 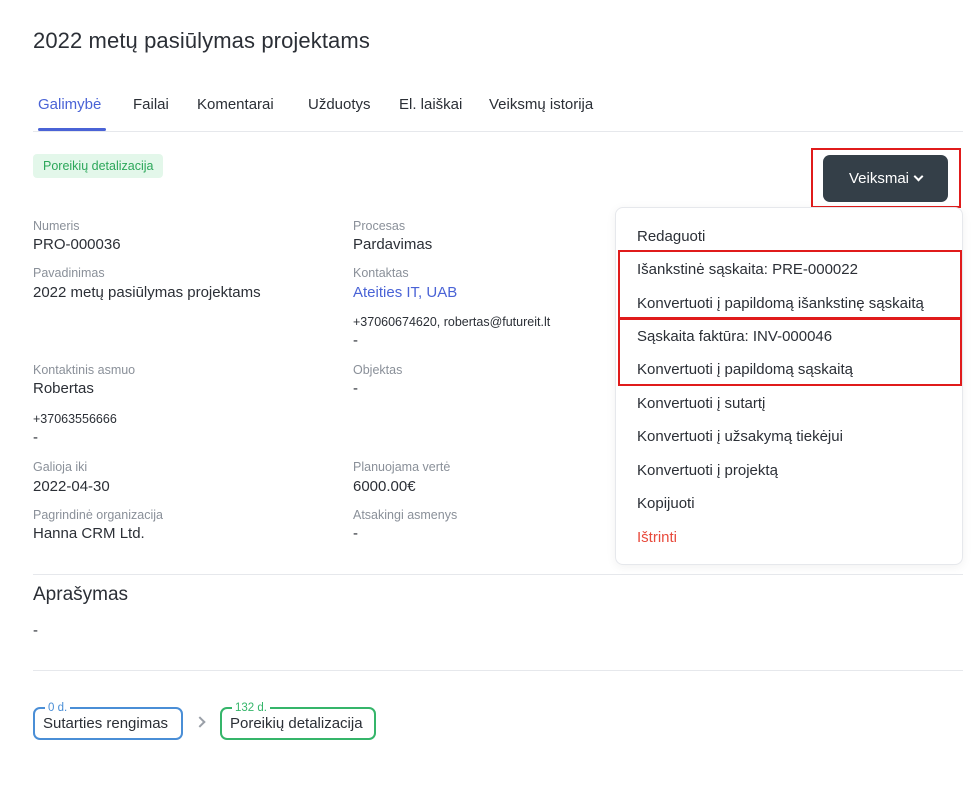 What do you see at coordinates (498, 574) in the screenshot?
I see `section-divider` at bounding box center [498, 574].